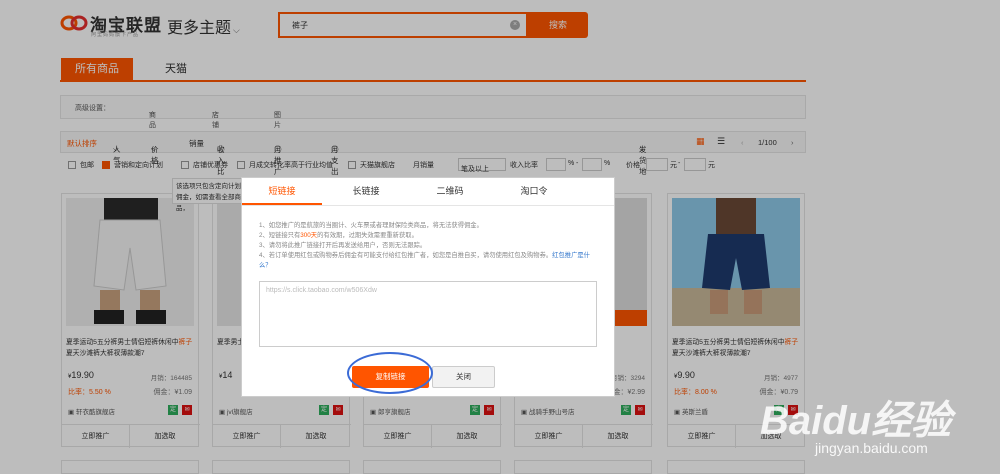 This screenshot has height=474, width=1000. Describe the element at coordinates (428, 205) in the screenshot. I see `tab-divider` at that location.